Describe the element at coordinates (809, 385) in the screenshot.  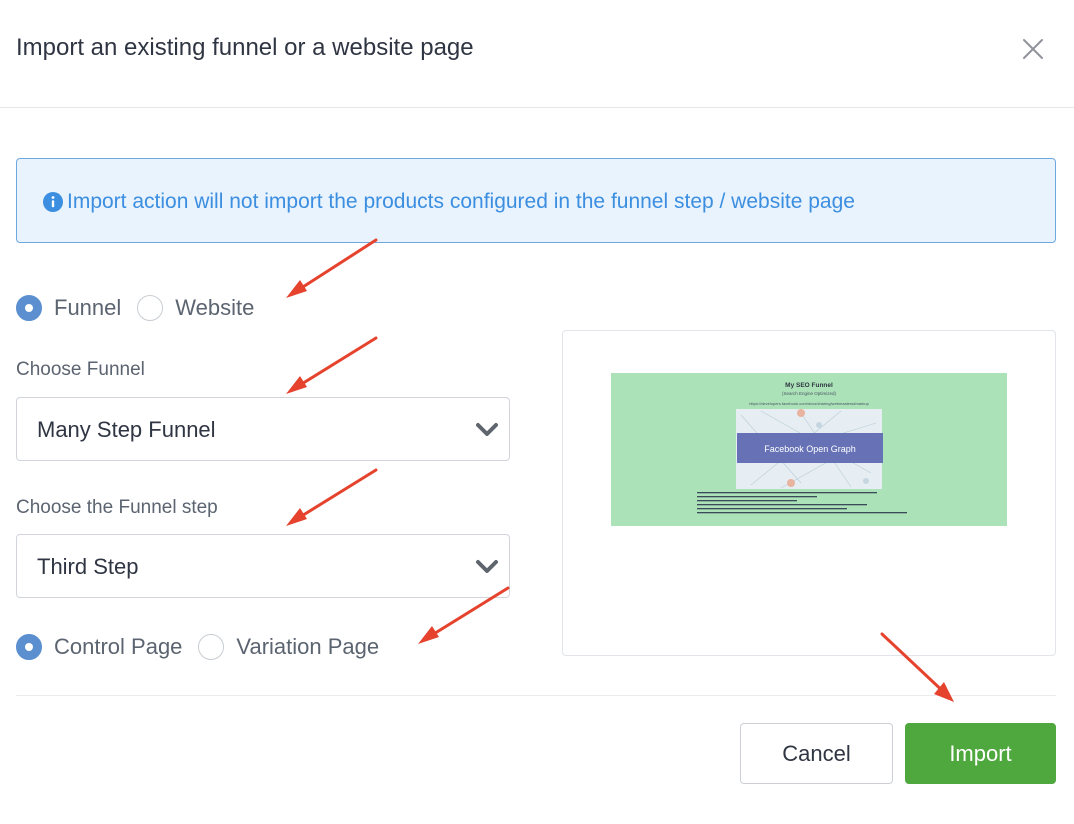
I see `preview-title: My SEO Funnel` at that location.